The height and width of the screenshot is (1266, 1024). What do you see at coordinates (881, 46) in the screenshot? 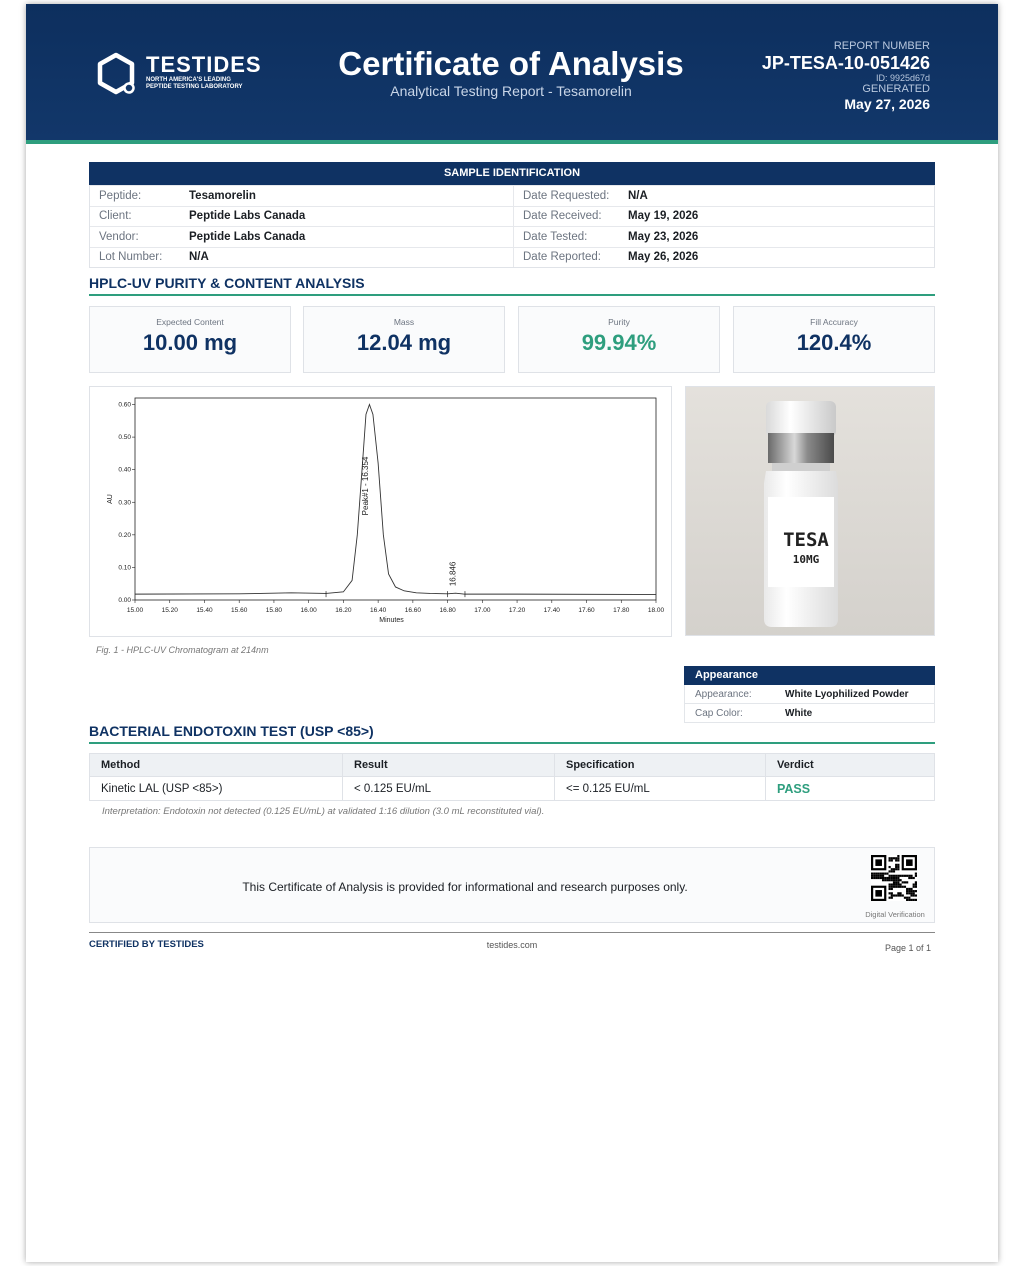
I see `report-number-label: REPORT NUMBER` at bounding box center [881, 46].